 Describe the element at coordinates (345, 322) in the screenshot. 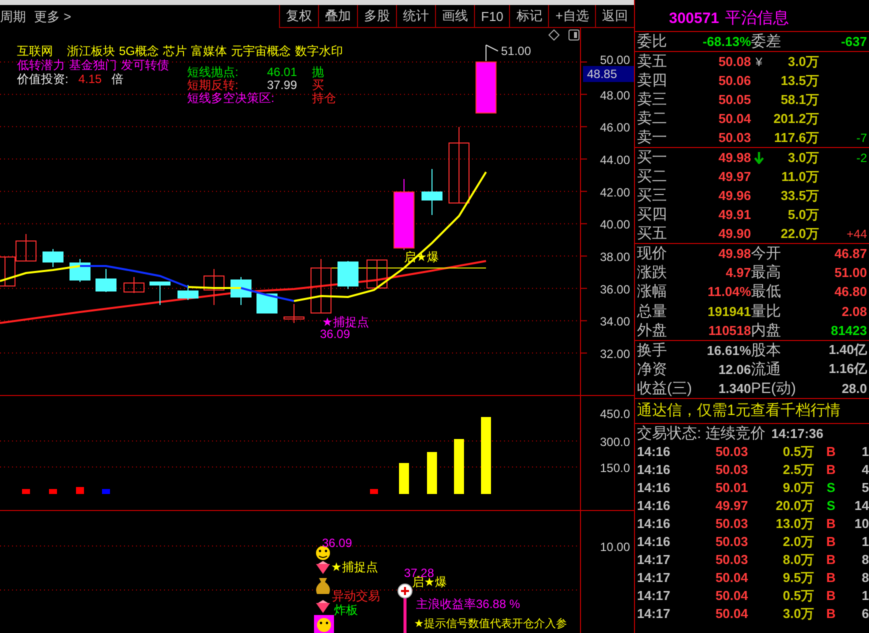

I see `capture-signal-label: ★捕捉点` at that location.